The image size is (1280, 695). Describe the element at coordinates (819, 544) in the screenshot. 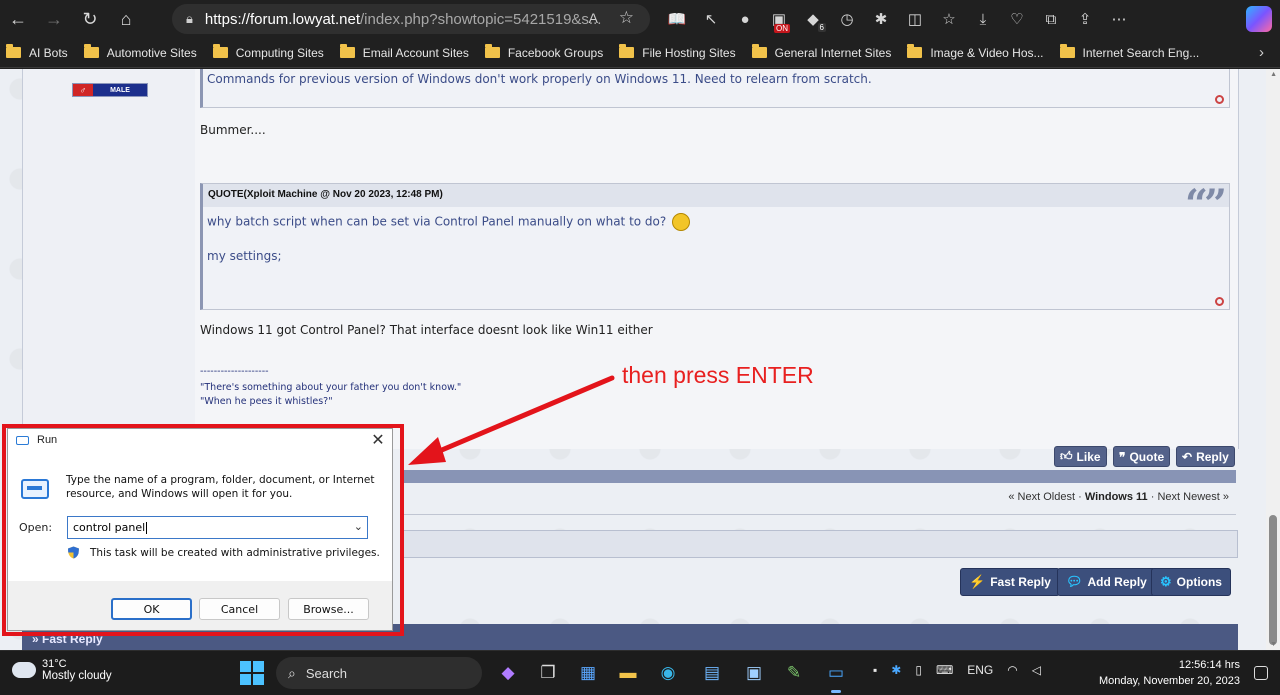

I see `info-bar` at that location.